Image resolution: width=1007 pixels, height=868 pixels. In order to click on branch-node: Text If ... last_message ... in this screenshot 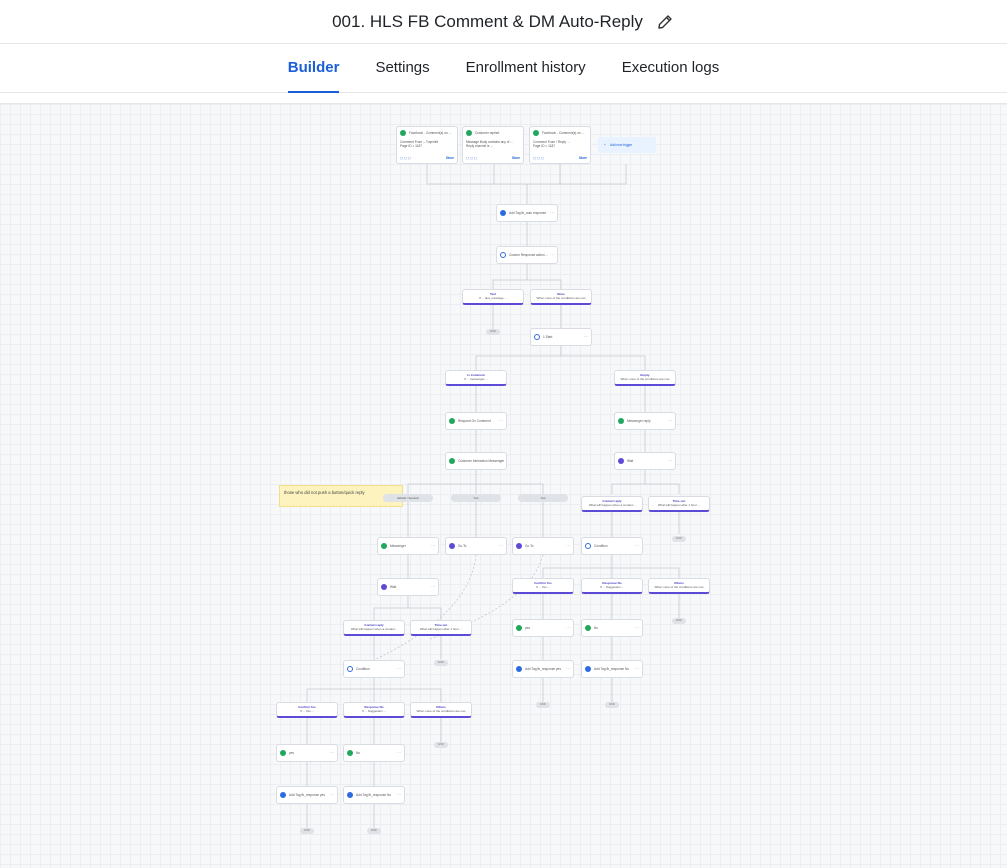, I will do `click(493, 297)`.